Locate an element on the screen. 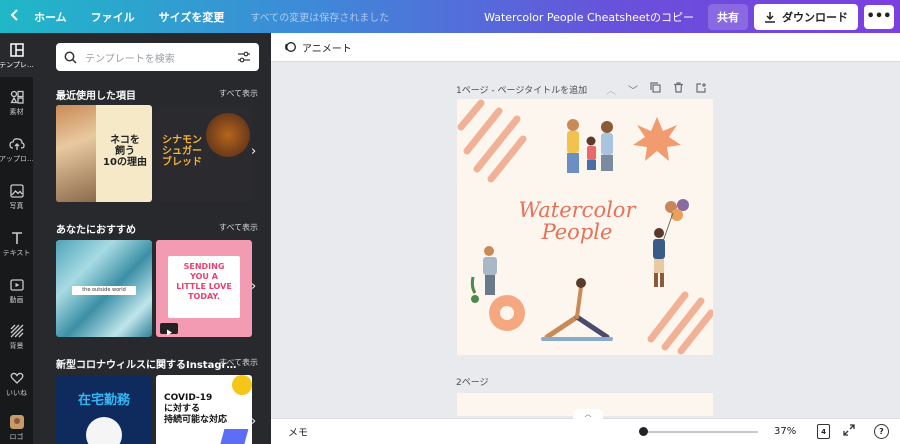  thumb-text: YOU A is located at coordinates (204, 276).